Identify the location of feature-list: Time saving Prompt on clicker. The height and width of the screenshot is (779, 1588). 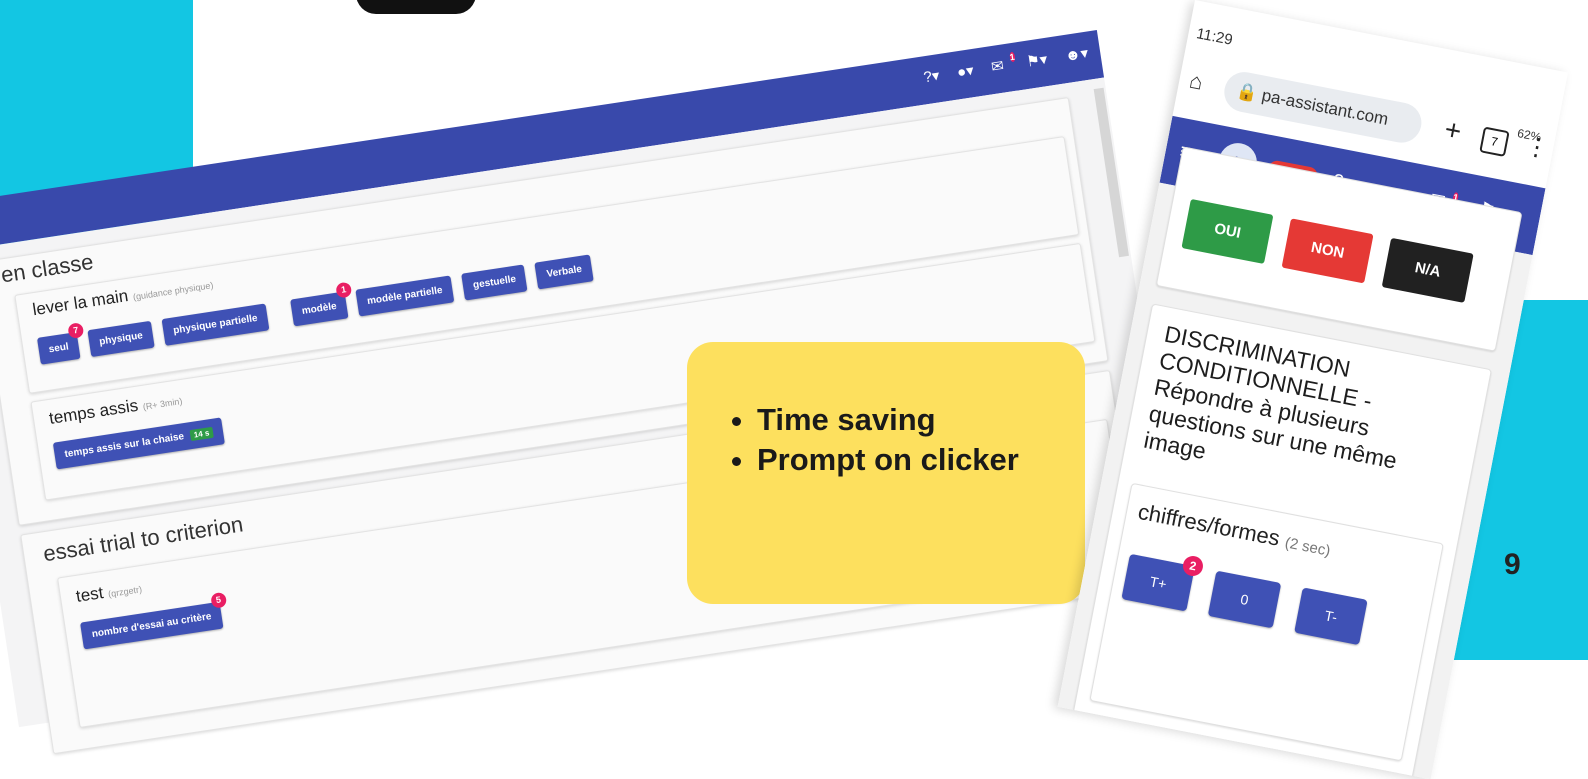
(875, 440).